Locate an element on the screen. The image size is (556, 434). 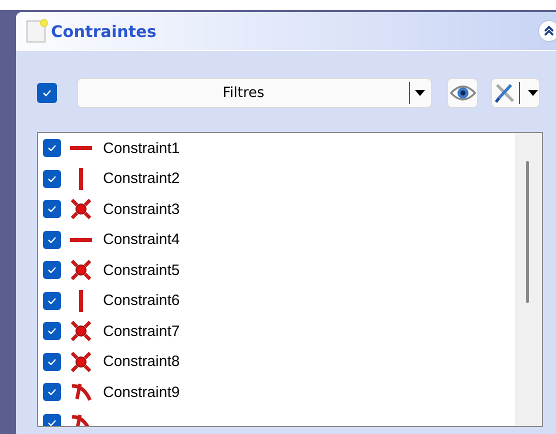
constraint-label: Constraint7 is located at coordinates (141, 331).